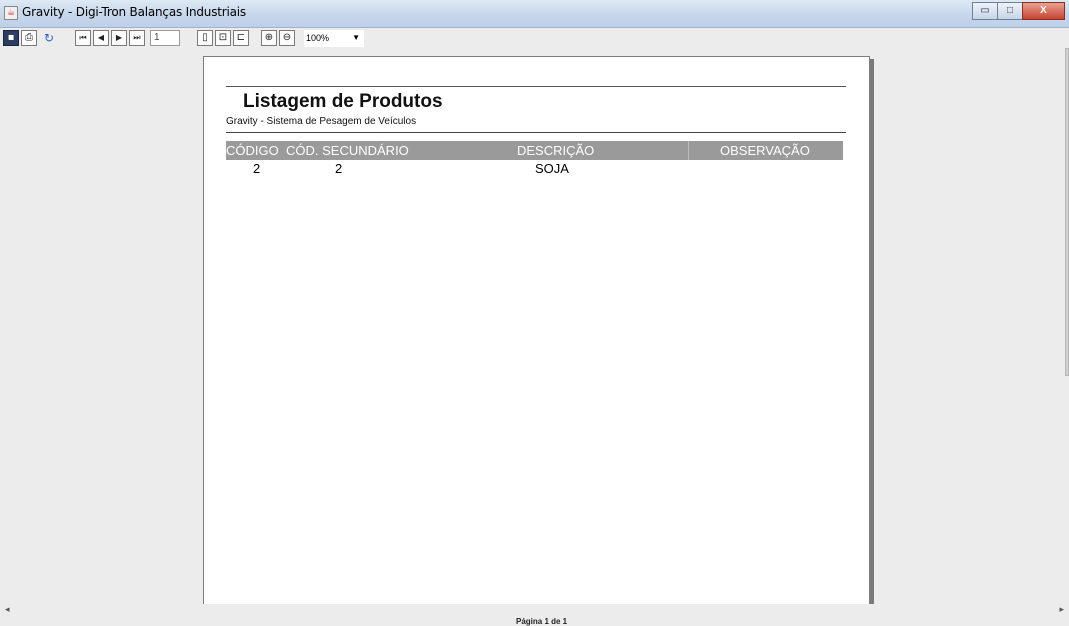 The height and width of the screenshot is (626, 1069). Describe the element at coordinates (11, 13) in the screenshot. I see `app-icon: ☕` at that location.